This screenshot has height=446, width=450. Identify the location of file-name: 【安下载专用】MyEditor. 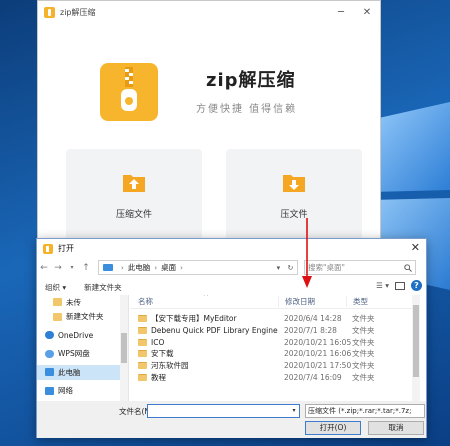
(194, 319).